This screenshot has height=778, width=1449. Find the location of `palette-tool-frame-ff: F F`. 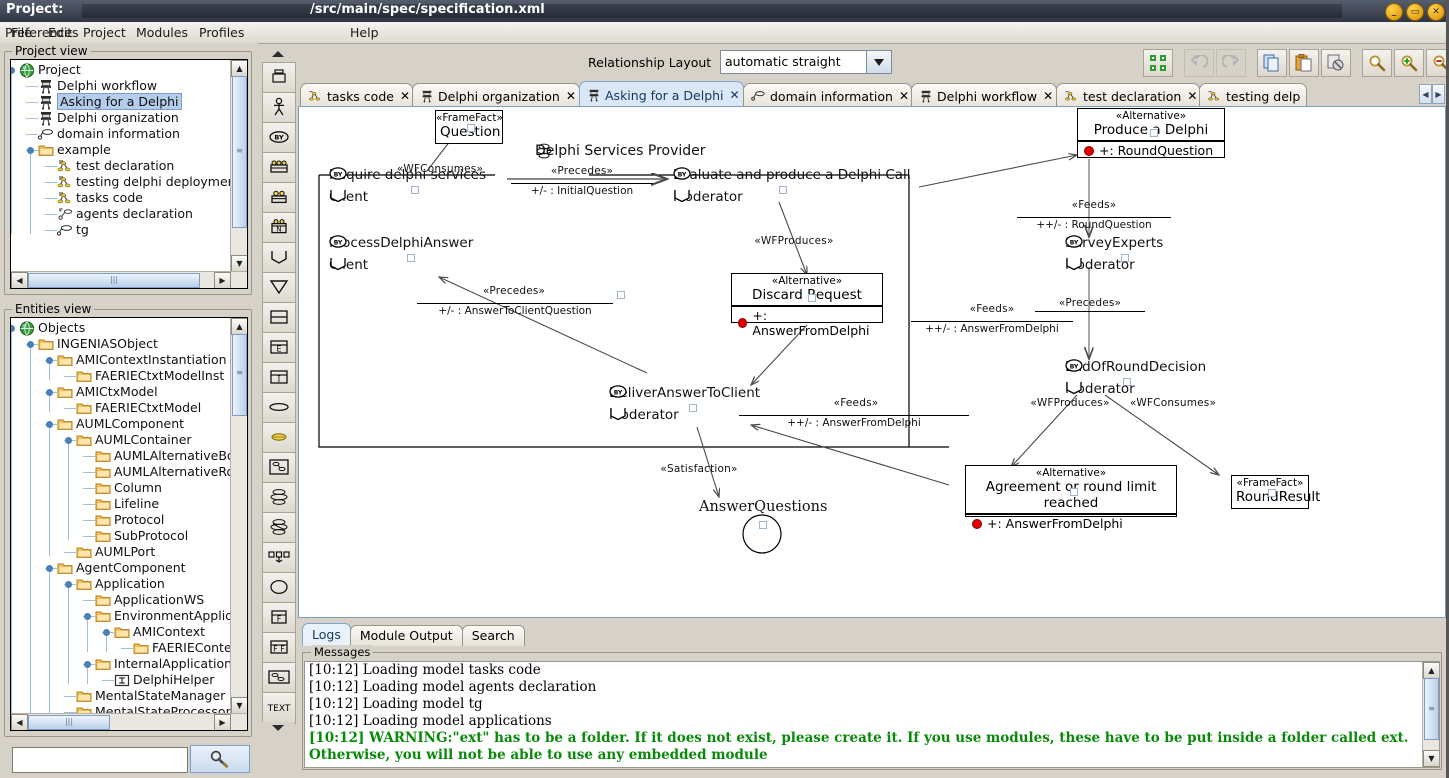

palette-tool-frame-ff: F F is located at coordinates (279, 648).